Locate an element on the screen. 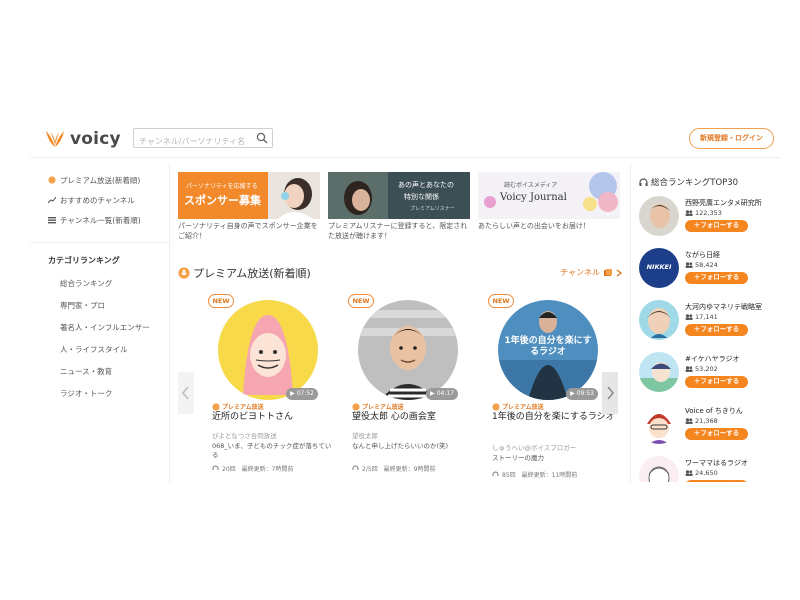 The image size is (800, 600). carousel-next-button is located at coordinates (610, 393).